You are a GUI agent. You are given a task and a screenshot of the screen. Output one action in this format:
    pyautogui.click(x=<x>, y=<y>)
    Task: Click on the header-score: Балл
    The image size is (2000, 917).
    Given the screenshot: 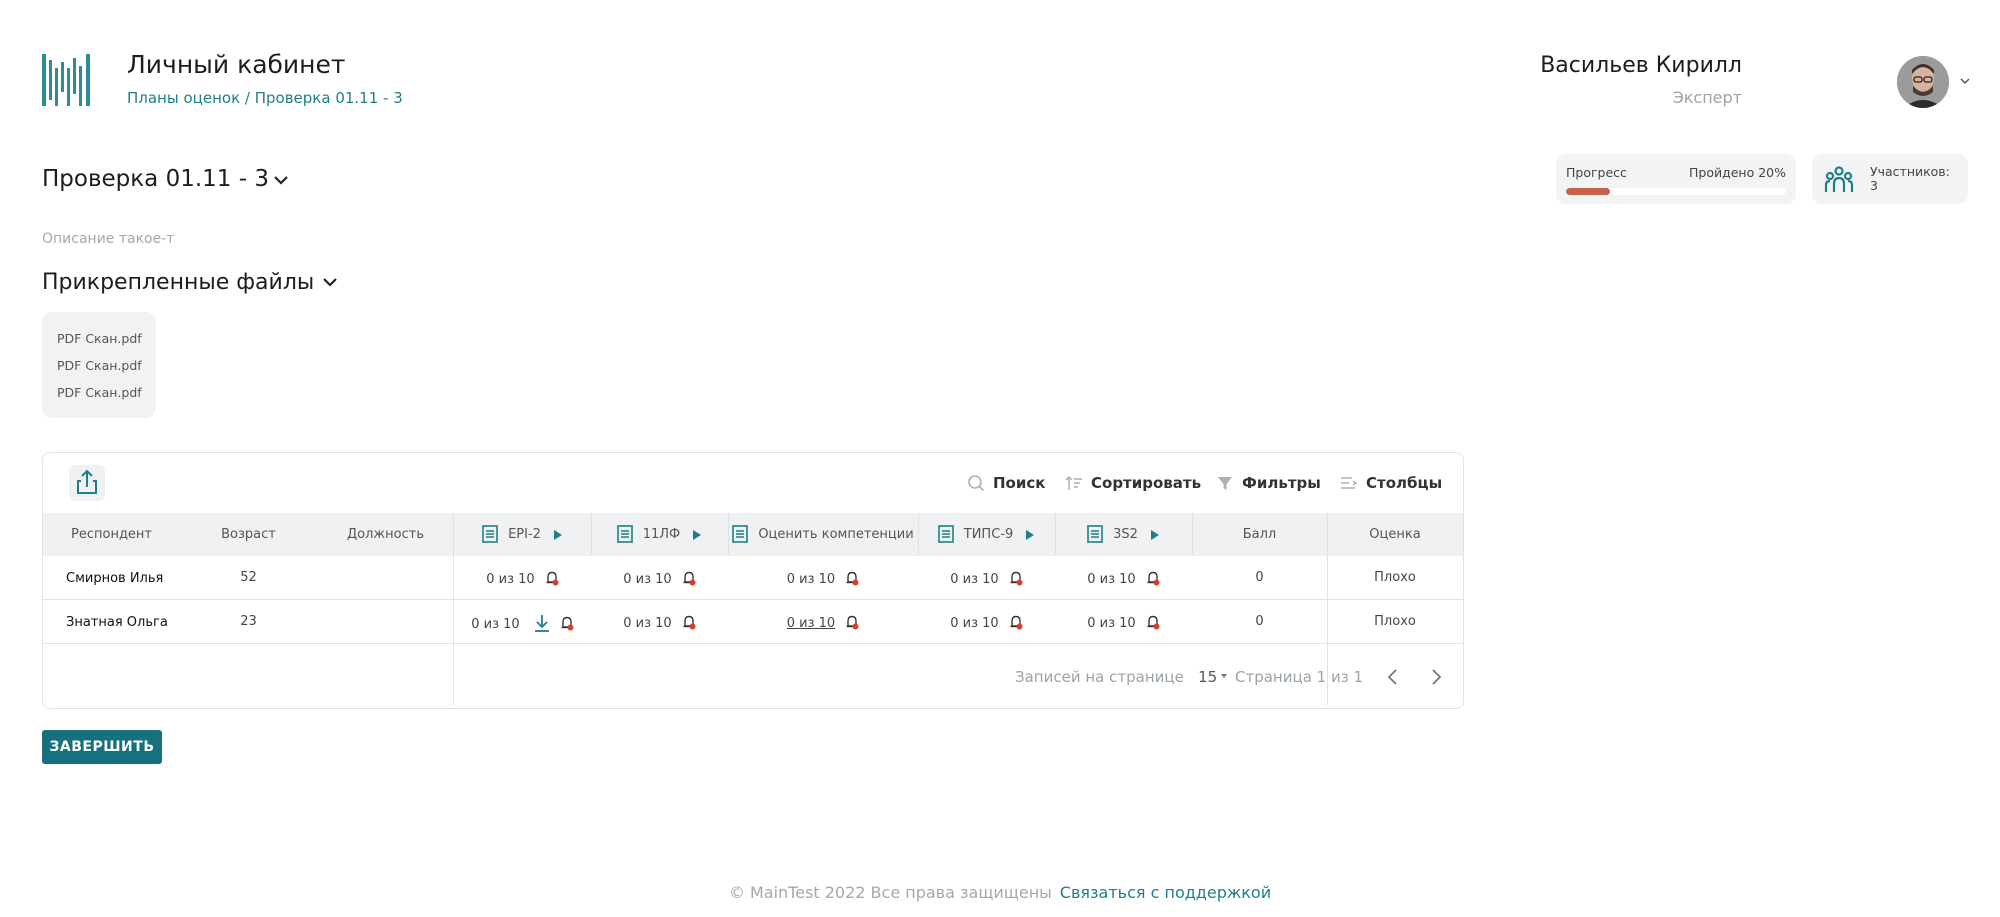 What is the action you would take?
    pyautogui.click(x=1259, y=534)
    